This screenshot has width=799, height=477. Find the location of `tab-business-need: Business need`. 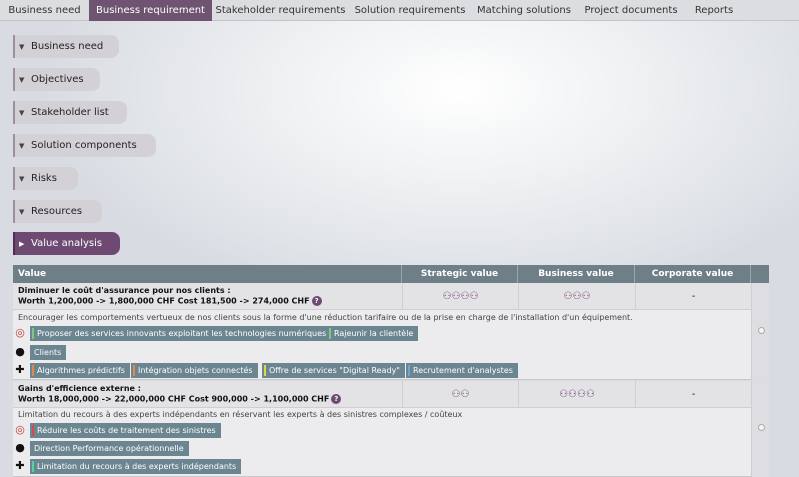

tab-business-need: Business need is located at coordinates (44, 10).